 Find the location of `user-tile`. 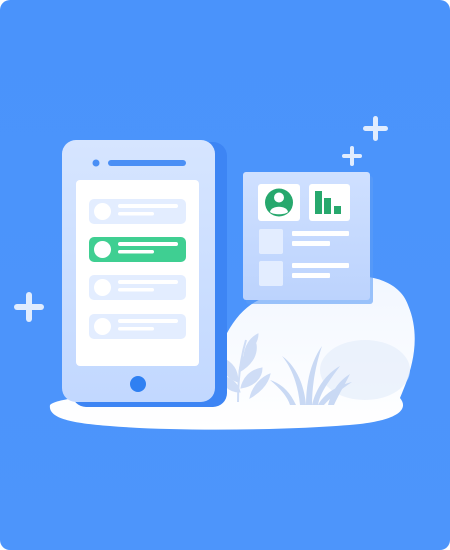

user-tile is located at coordinates (279, 202).